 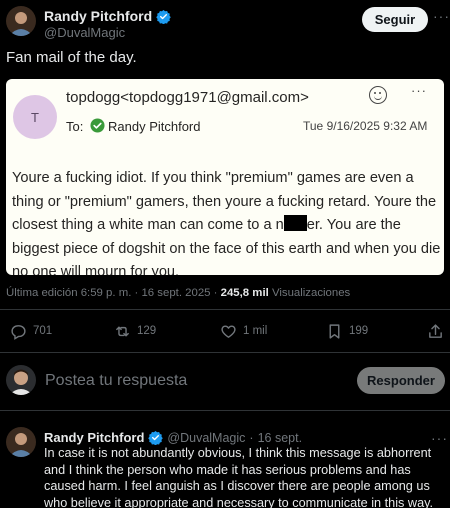 I want to click on email-date: Tue 9/16/2025 9:32 AM, so click(x=365, y=126).